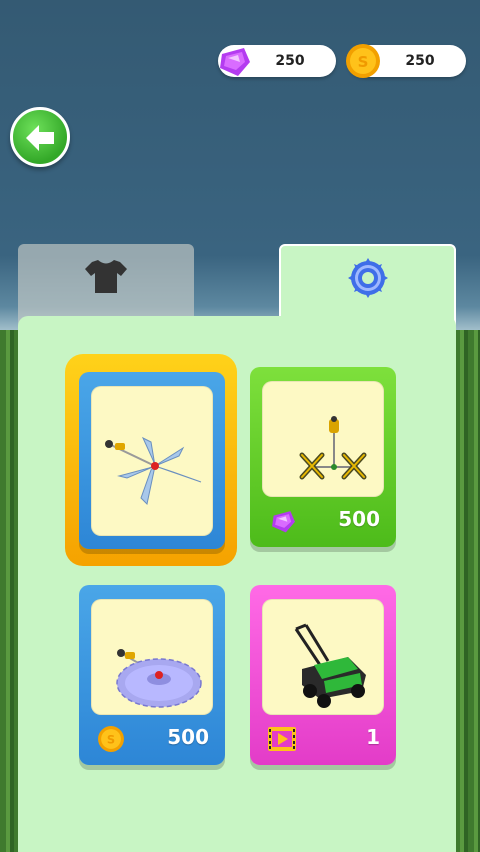  I want to click on double-blade-trimmer-icon, so click(333, 448).